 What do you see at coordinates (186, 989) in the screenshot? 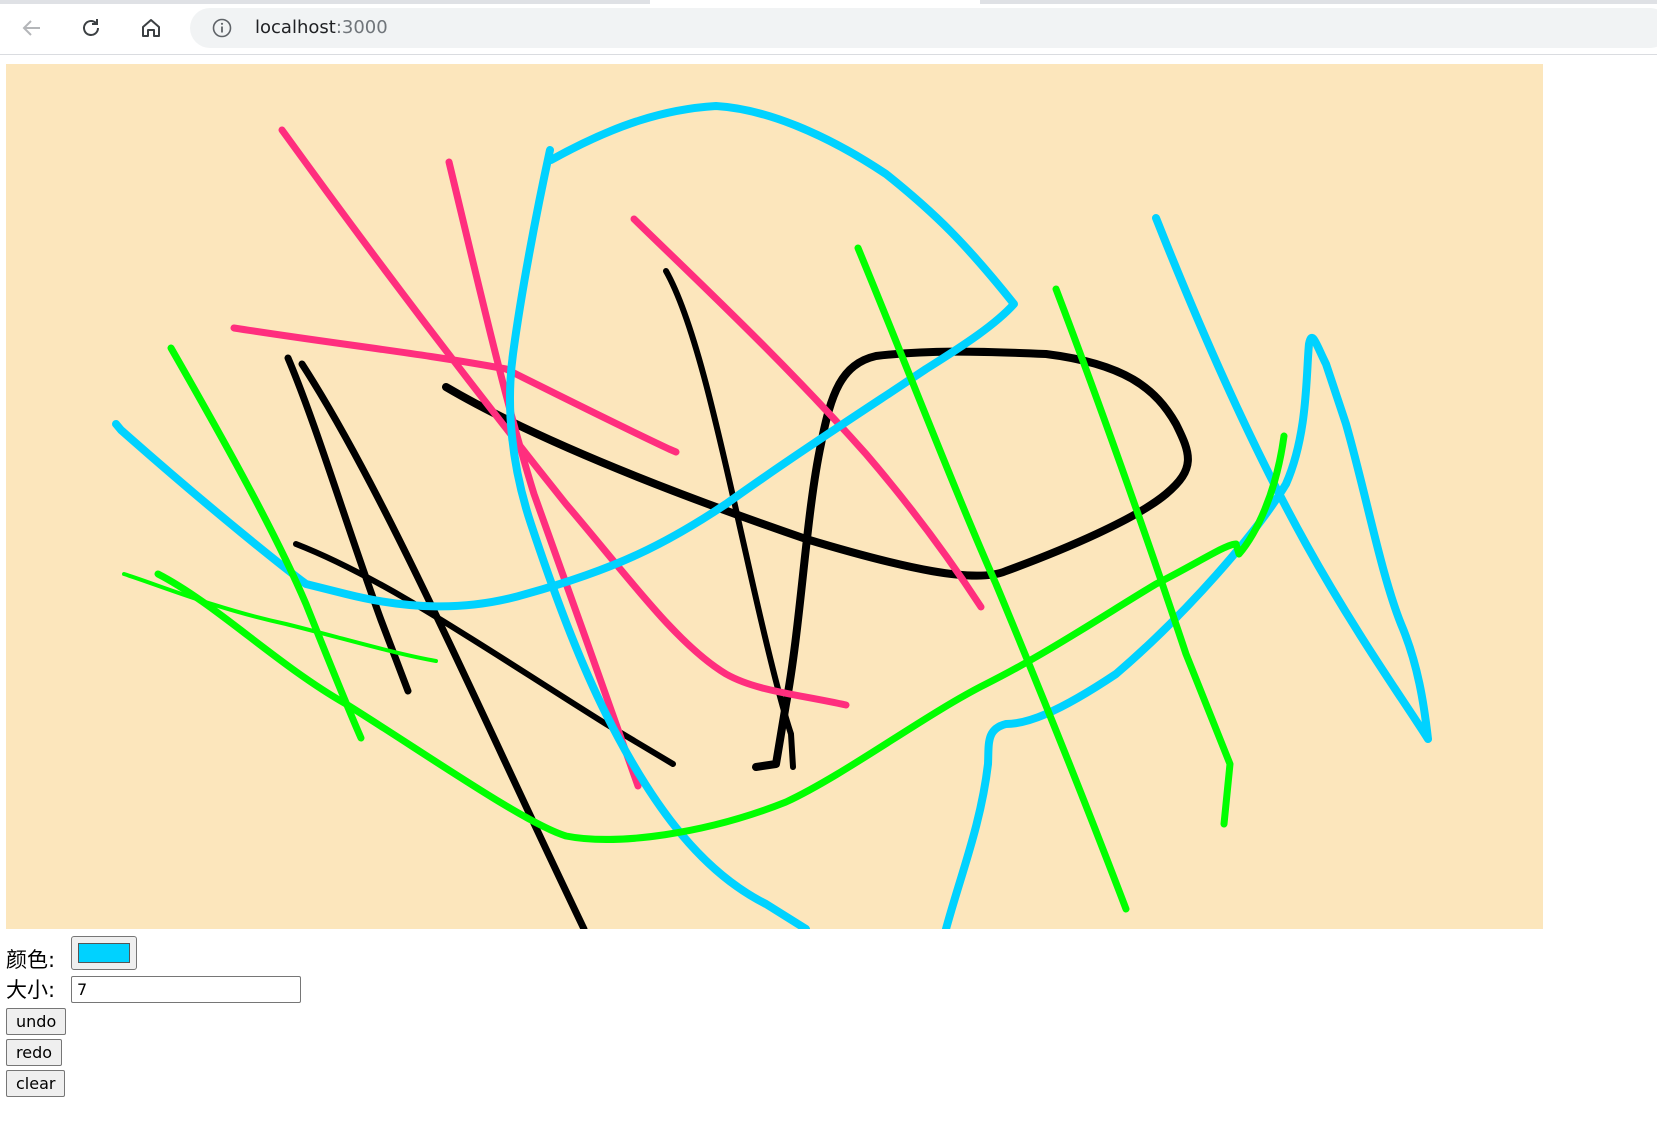
I see `size-input` at bounding box center [186, 989].